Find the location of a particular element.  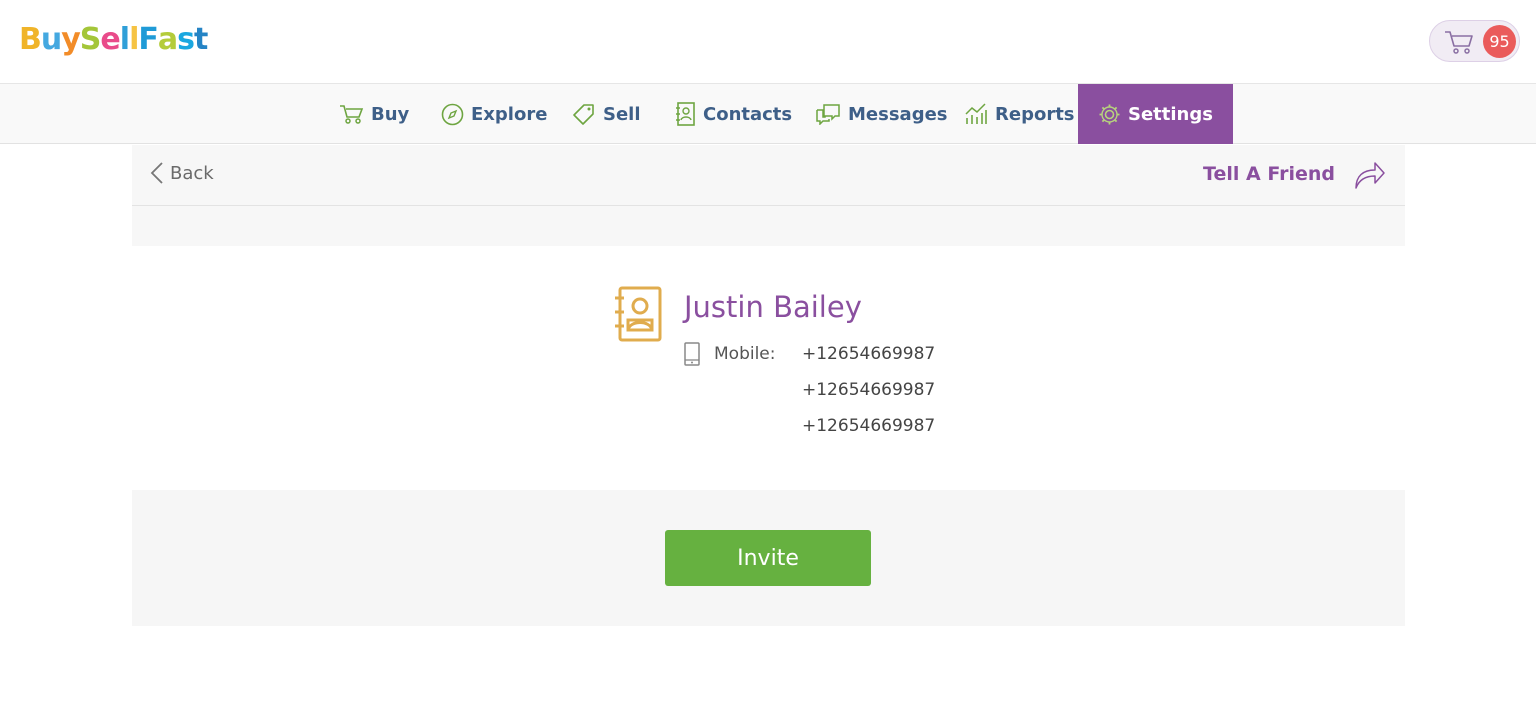

contact-book-icon is located at coordinates (638, 314).